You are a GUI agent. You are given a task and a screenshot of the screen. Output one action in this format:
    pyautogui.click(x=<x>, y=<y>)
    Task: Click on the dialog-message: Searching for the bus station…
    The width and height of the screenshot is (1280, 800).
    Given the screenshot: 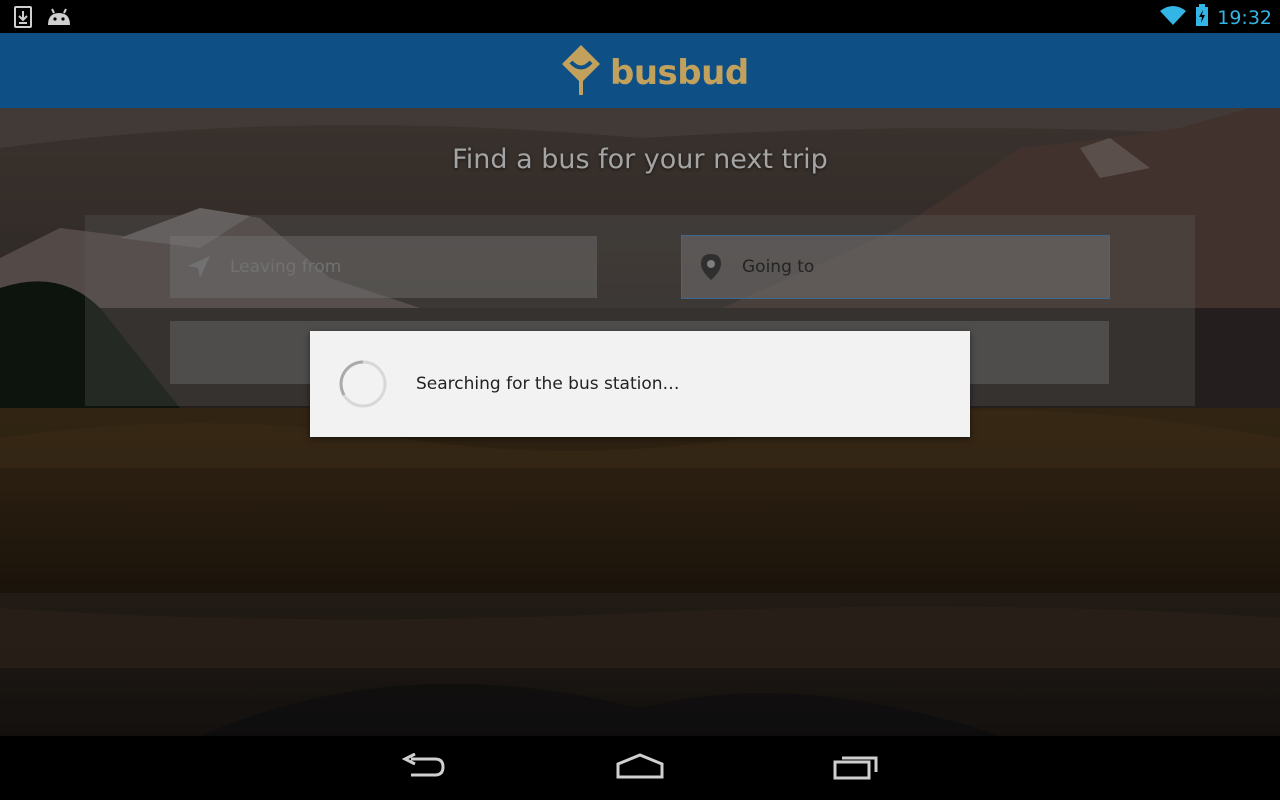 What is the action you would take?
    pyautogui.click(x=548, y=384)
    